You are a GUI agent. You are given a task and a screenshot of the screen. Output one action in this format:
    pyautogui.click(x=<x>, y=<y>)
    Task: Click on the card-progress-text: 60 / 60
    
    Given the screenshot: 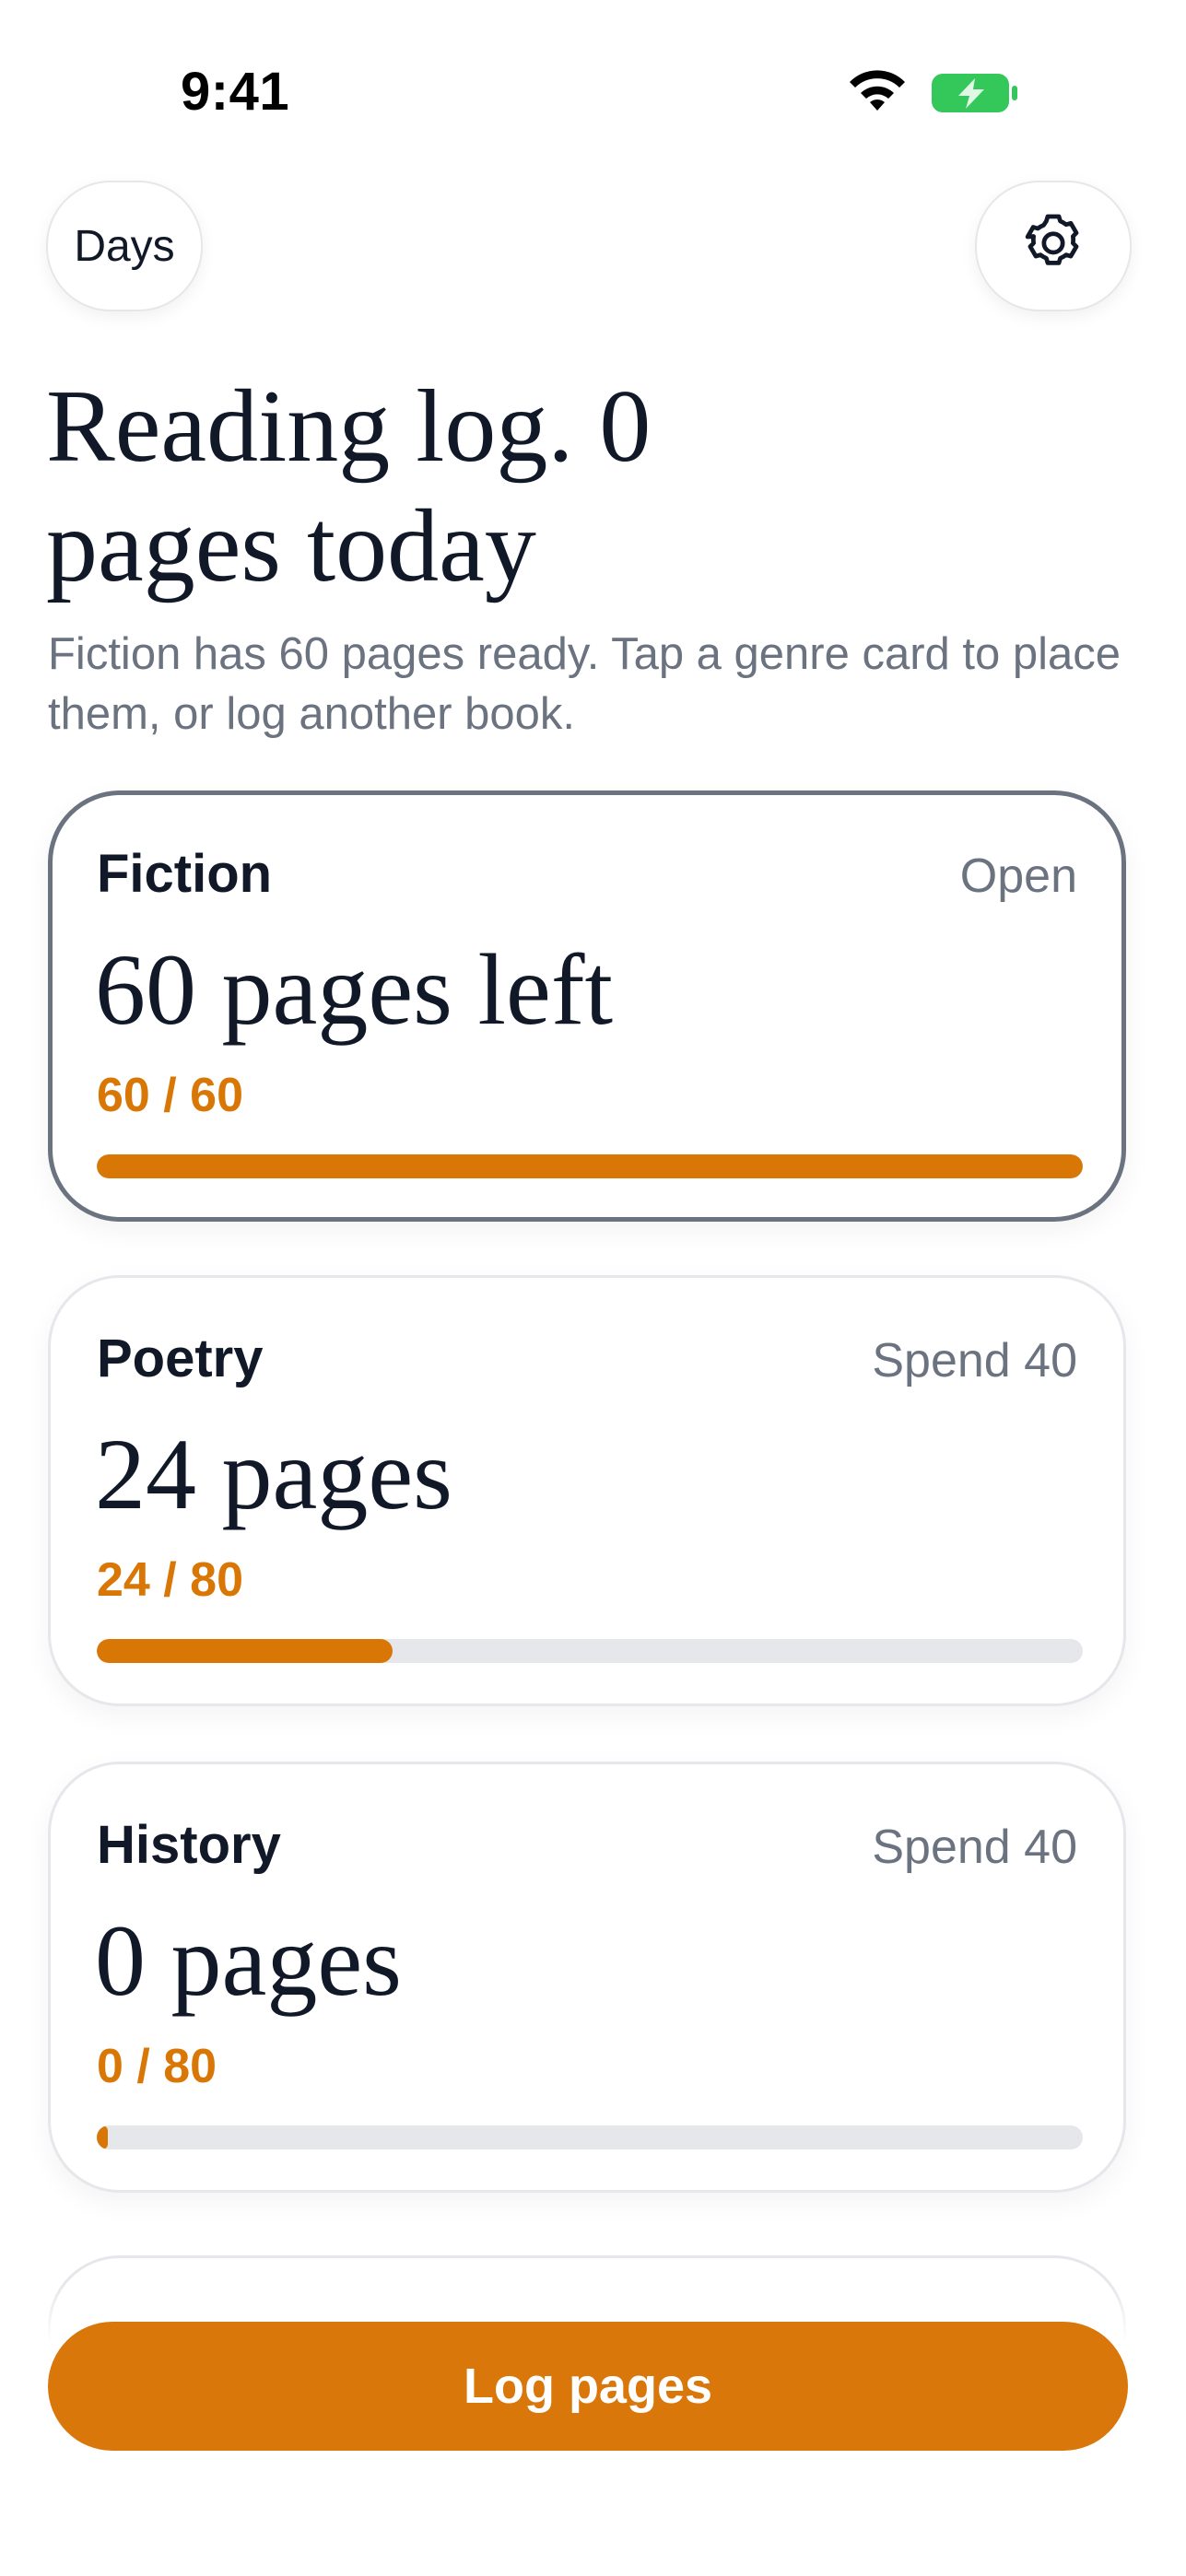 What is the action you would take?
    pyautogui.click(x=170, y=1095)
    